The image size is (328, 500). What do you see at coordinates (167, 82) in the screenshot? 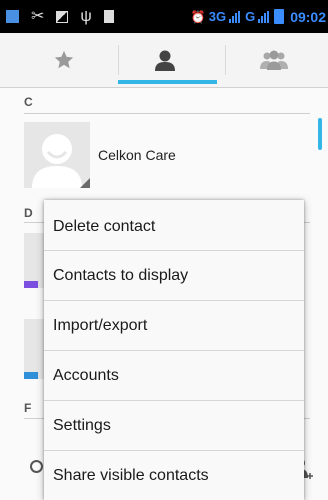
I see `selected-tab-indicator` at bounding box center [167, 82].